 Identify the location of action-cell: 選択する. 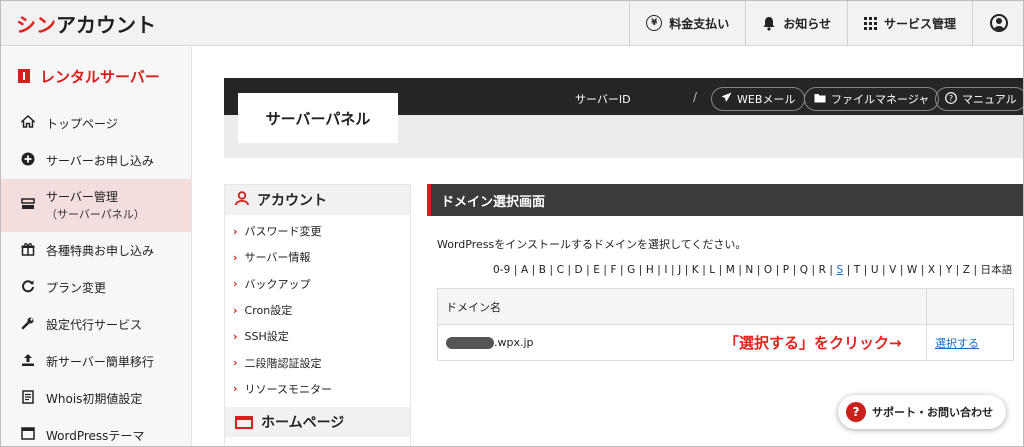
(970, 342).